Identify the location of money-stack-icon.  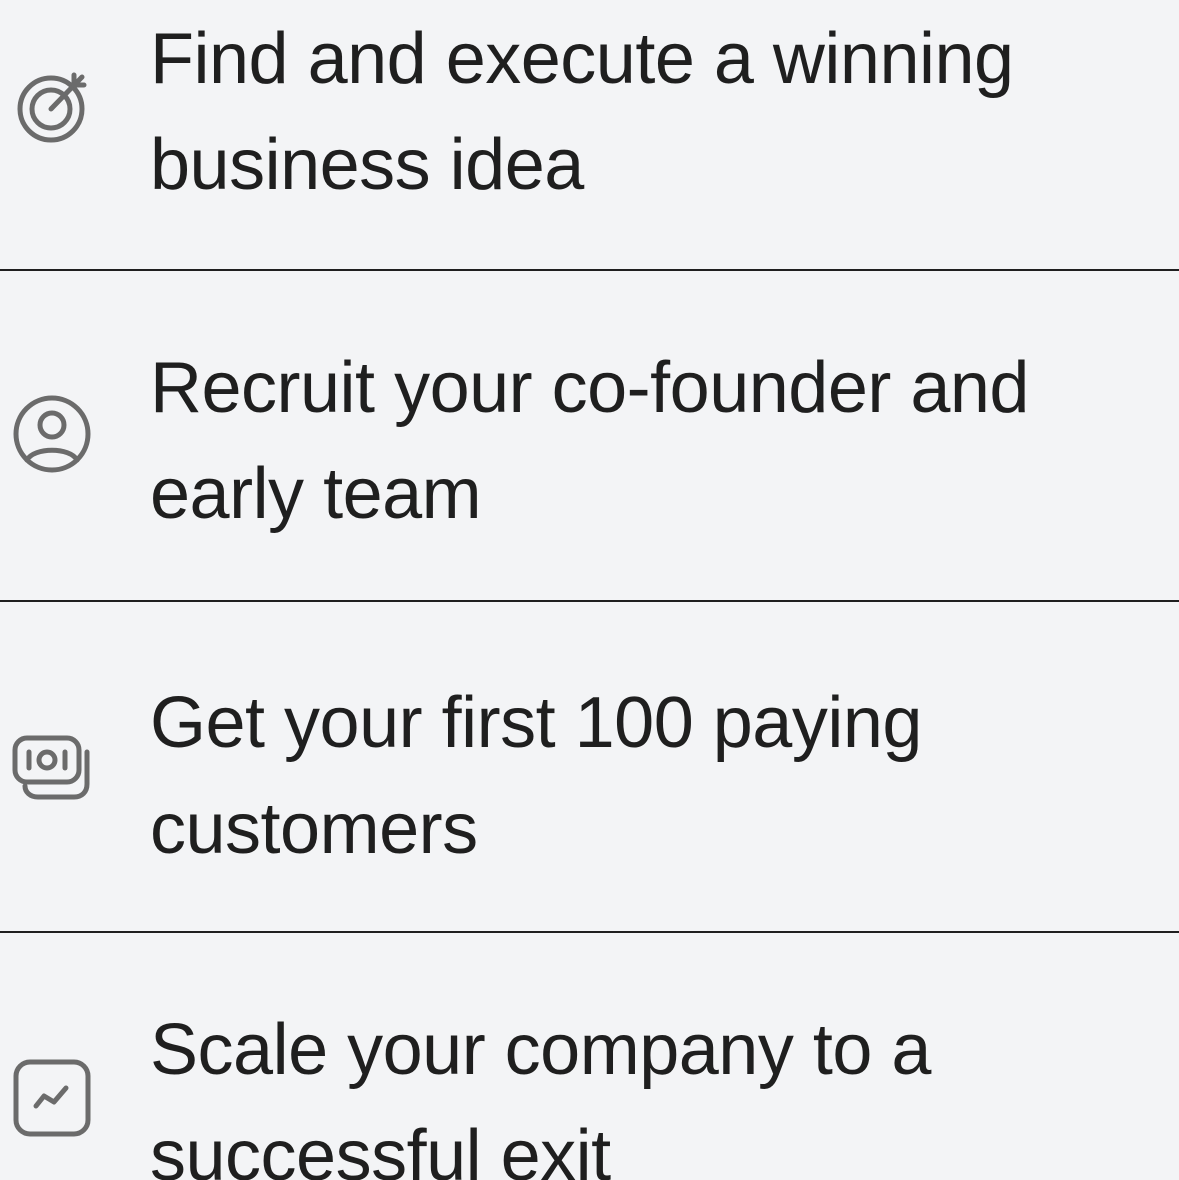
(52, 770).